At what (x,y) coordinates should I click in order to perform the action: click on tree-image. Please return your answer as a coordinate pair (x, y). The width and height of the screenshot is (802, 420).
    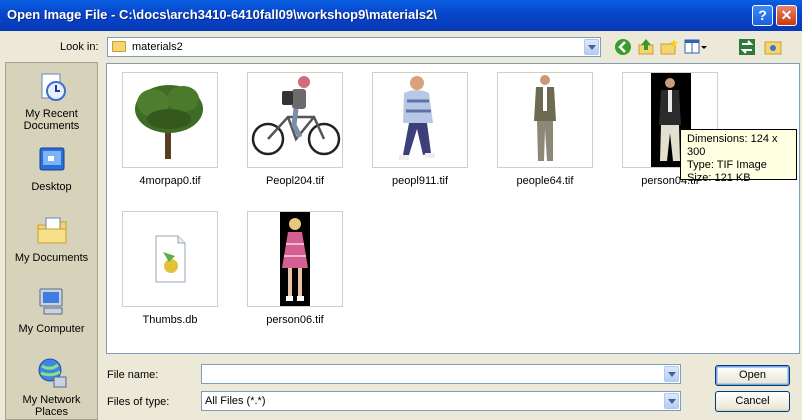
    Looking at the image, I should click on (169, 122).